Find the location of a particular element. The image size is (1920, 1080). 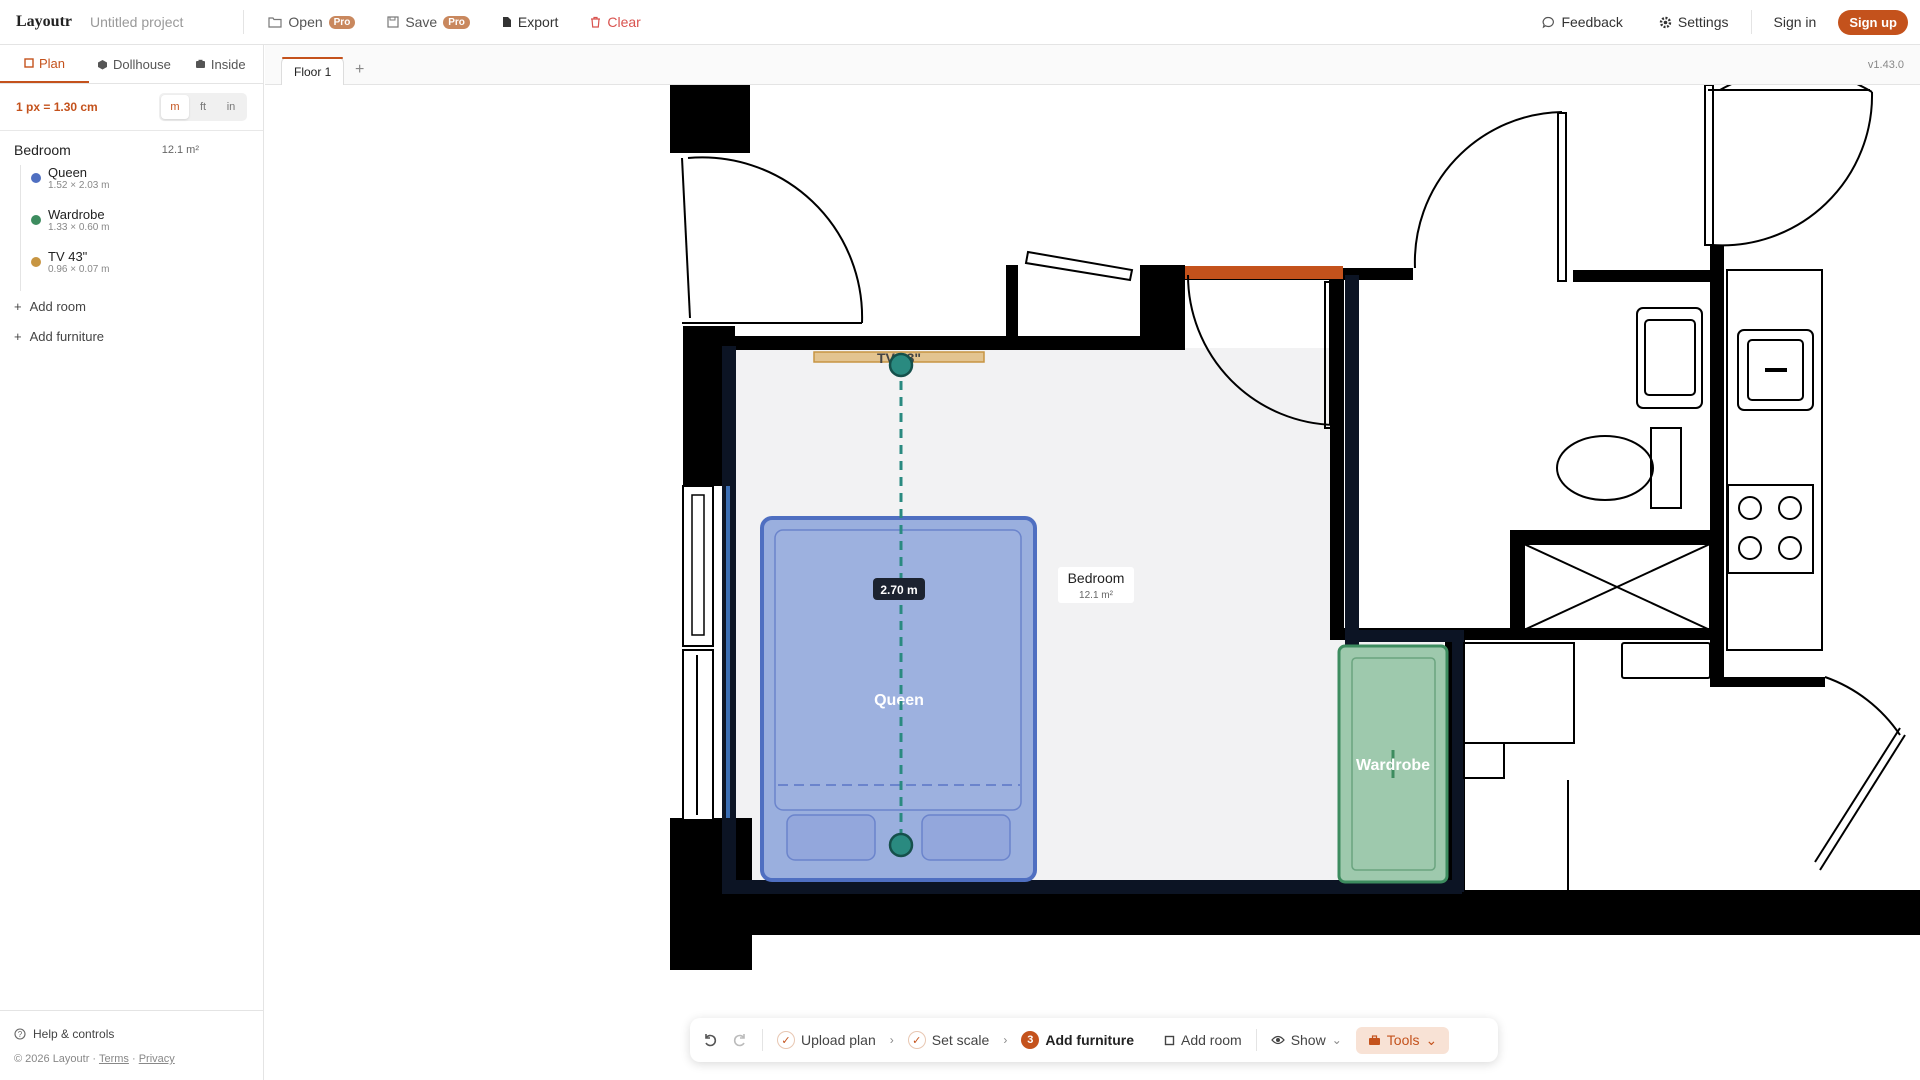

open-button: Open Pro is located at coordinates (312, 22).